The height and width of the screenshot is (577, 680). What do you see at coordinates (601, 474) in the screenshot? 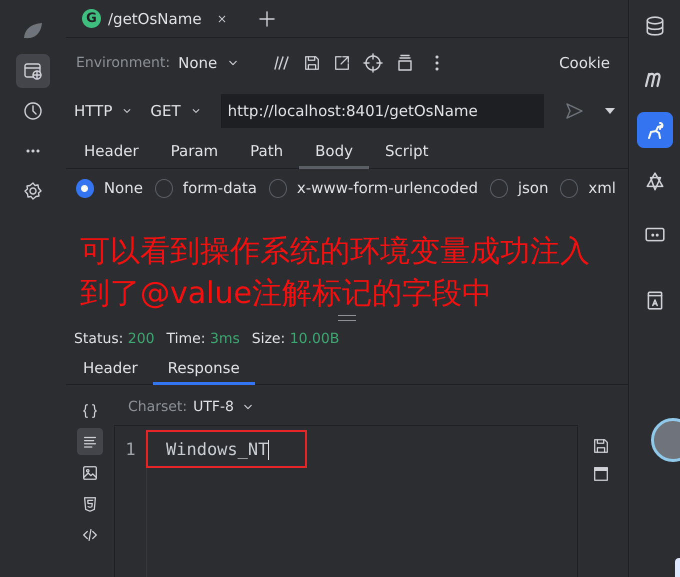
I see `window-icon` at bounding box center [601, 474].